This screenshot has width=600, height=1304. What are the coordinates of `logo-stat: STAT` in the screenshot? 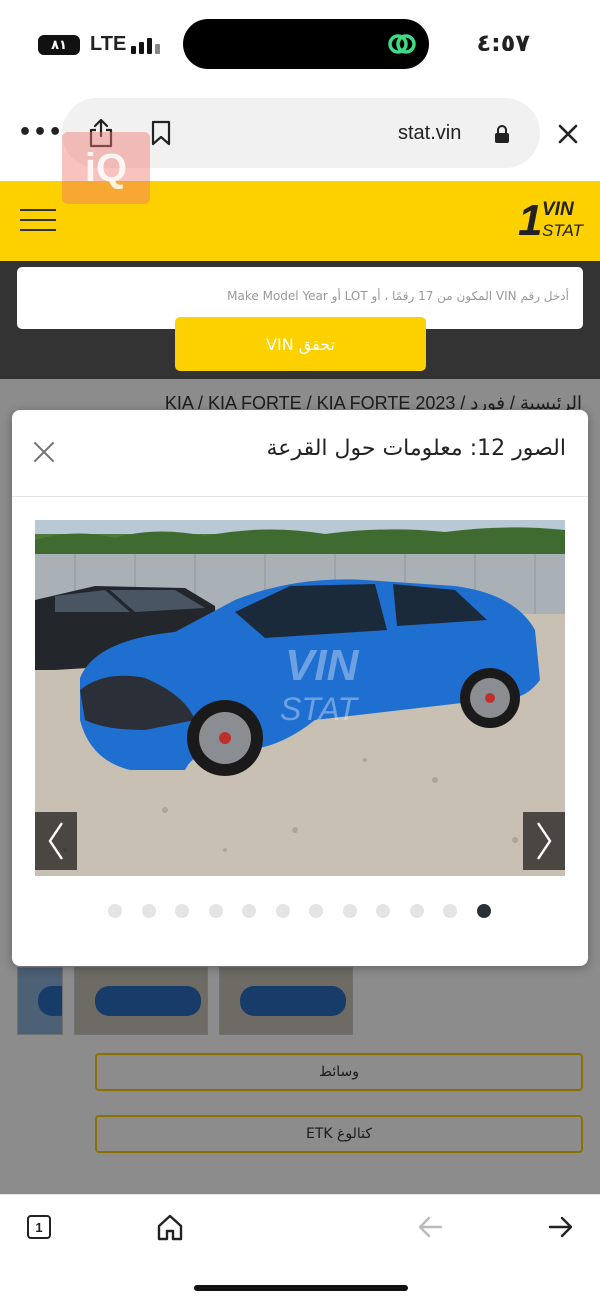 It's located at (562, 230).